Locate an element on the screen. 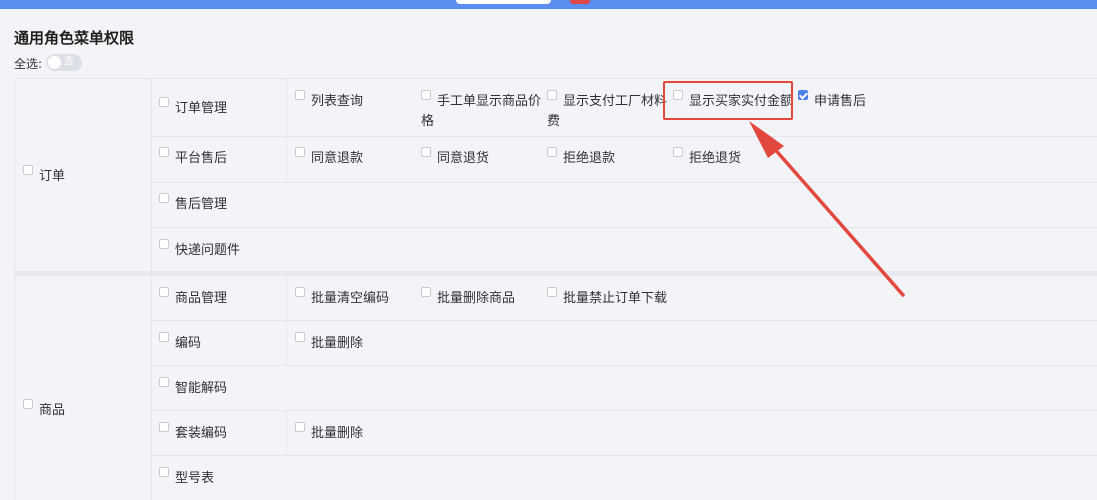 This screenshot has width=1097, height=500. annotation-arrow-icon is located at coordinates (827, 209).